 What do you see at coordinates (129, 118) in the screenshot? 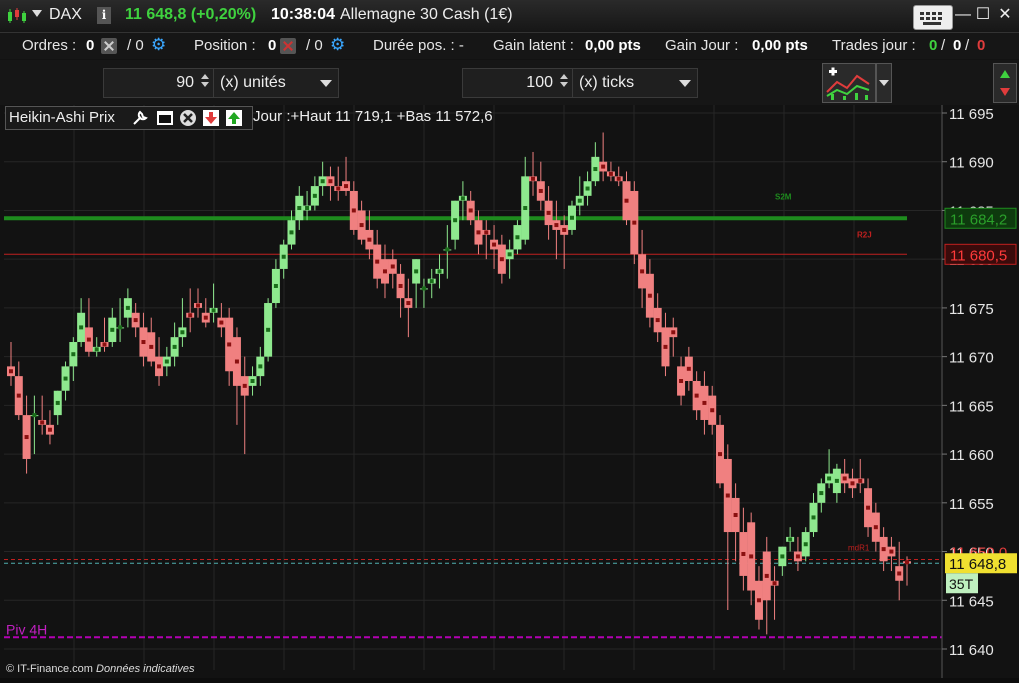
I see `indicator-legend-box: Heikin-Ashi Prix` at bounding box center [129, 118].